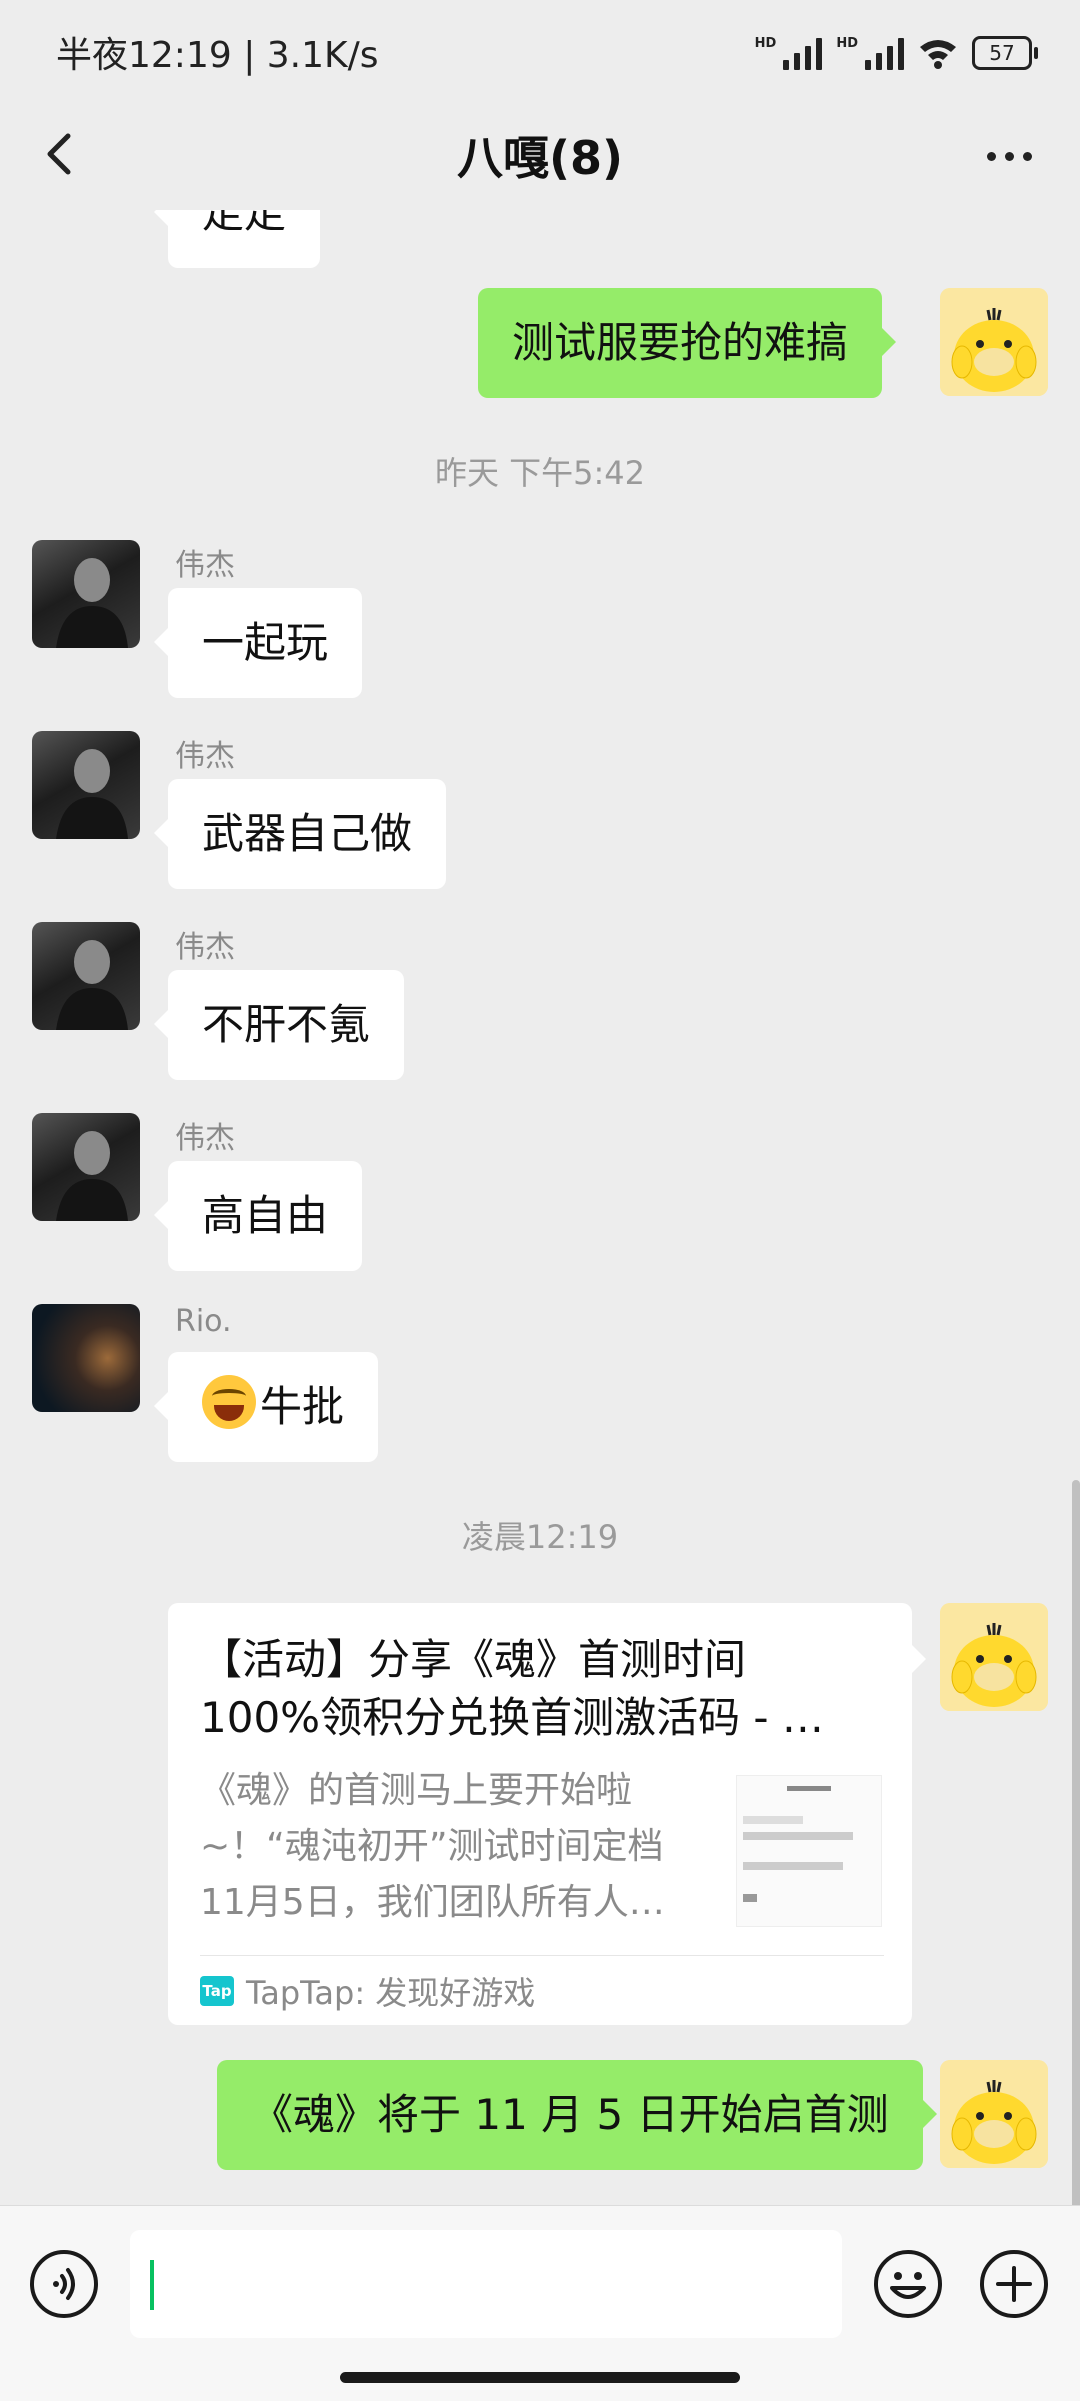 Image resolution: width=1080 pixels, height=2401 pixels. What do you see at coordinates (540, 1537) in the screenshot?
I see `timestamp: 凌晨12:19` at bounding box center [540, 1537].